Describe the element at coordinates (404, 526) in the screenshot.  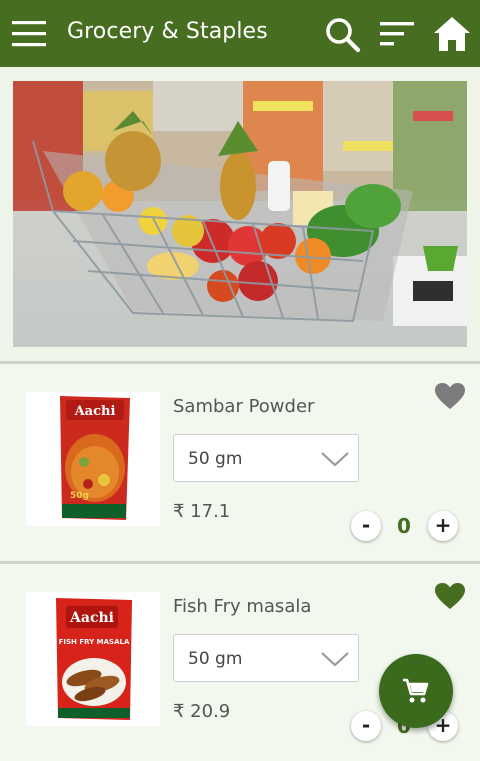
I see `quantity-value: 0` at that location.